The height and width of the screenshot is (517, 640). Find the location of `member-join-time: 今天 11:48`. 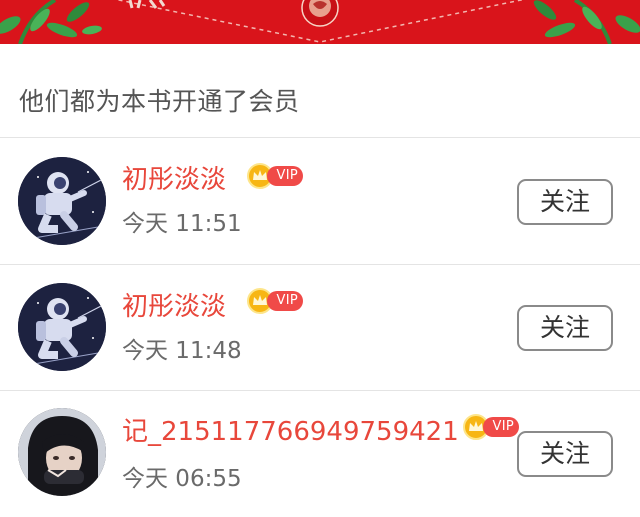

member-join-time: 今天 11:48 is located at coordinates (182, 351).